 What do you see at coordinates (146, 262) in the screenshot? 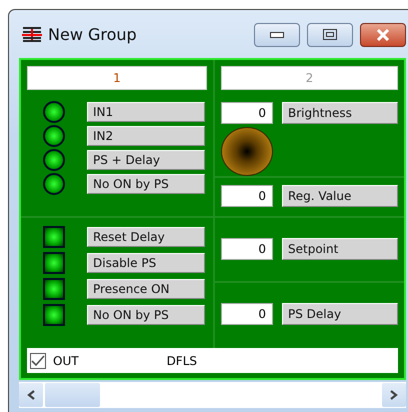
I see `output-label: Disable PS` at bounding box center [146, 262].